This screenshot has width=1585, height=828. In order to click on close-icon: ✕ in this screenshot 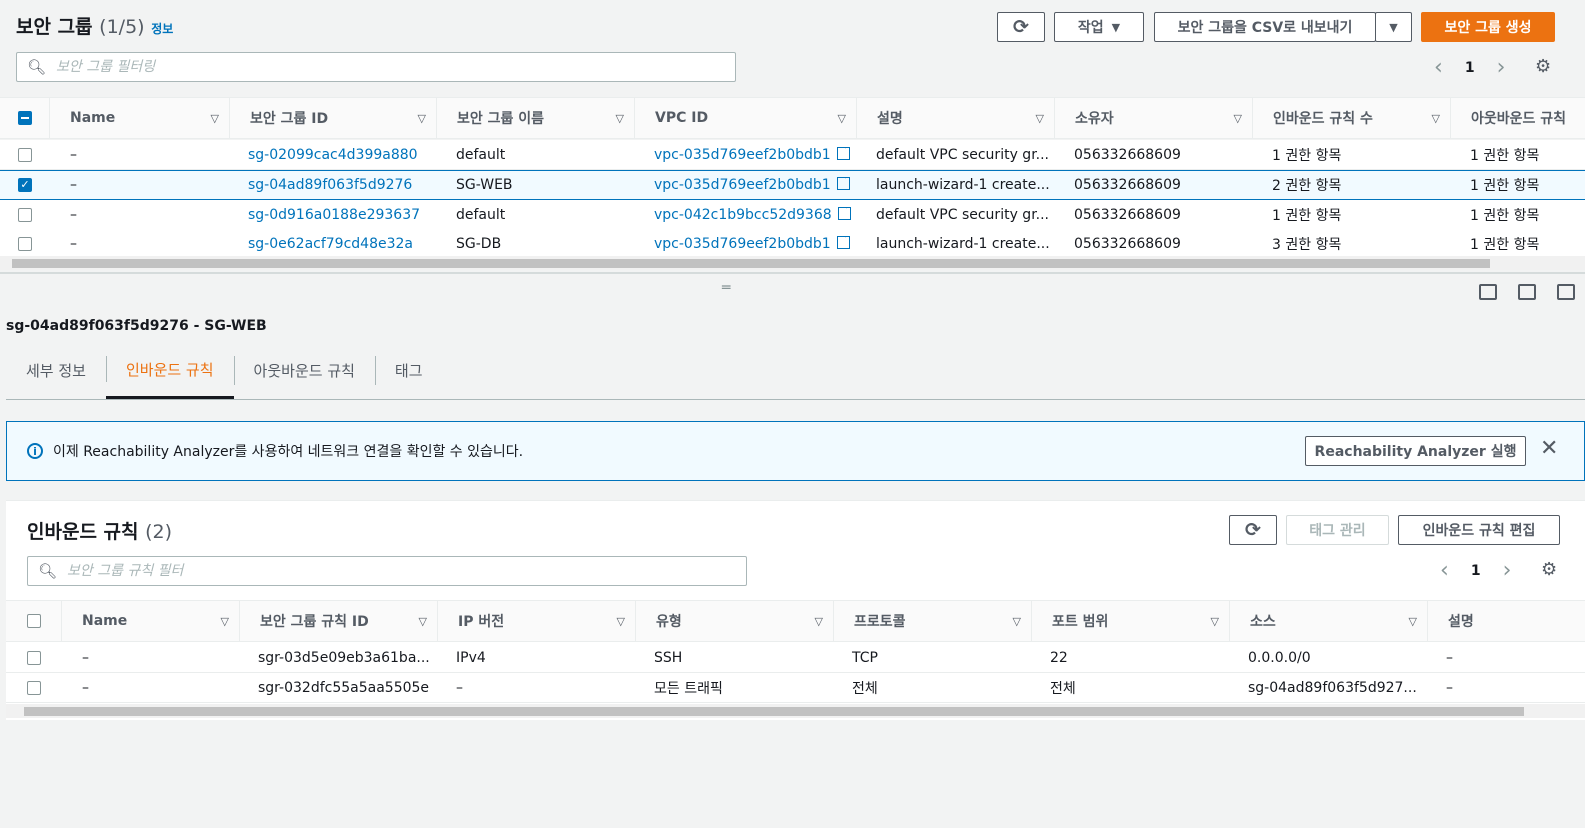, I will do `click(1549, 448)`.